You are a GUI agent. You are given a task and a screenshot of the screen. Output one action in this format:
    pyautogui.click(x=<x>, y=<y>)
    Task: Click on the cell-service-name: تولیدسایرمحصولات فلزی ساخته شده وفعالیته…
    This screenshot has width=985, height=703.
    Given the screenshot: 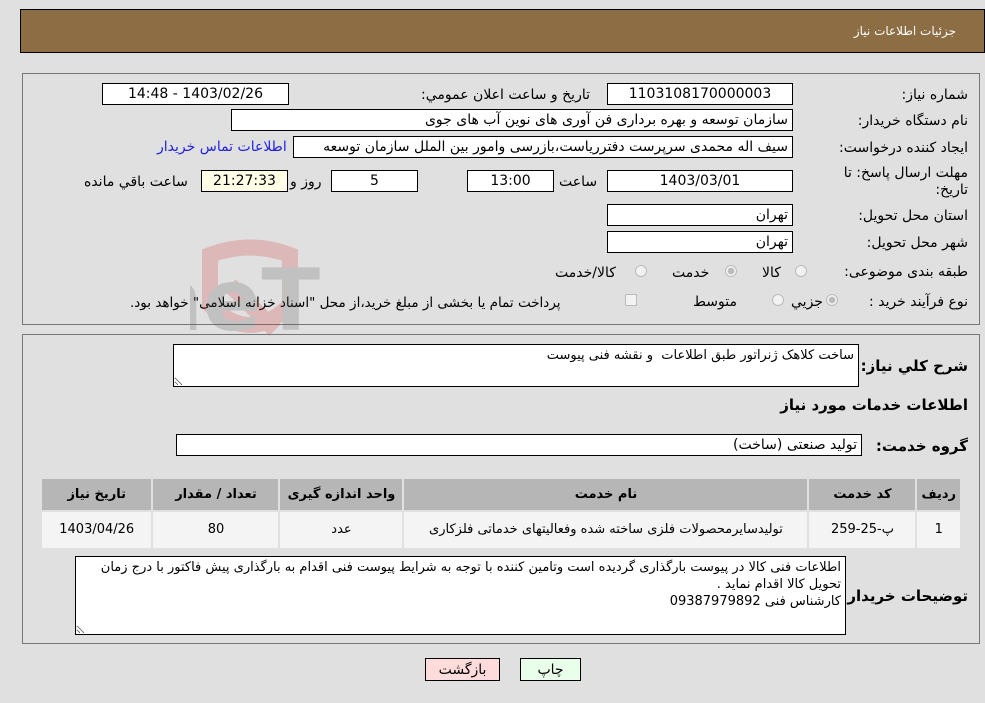 What is the action you would take?
    pyautogui.click(x=606, y=530)
    